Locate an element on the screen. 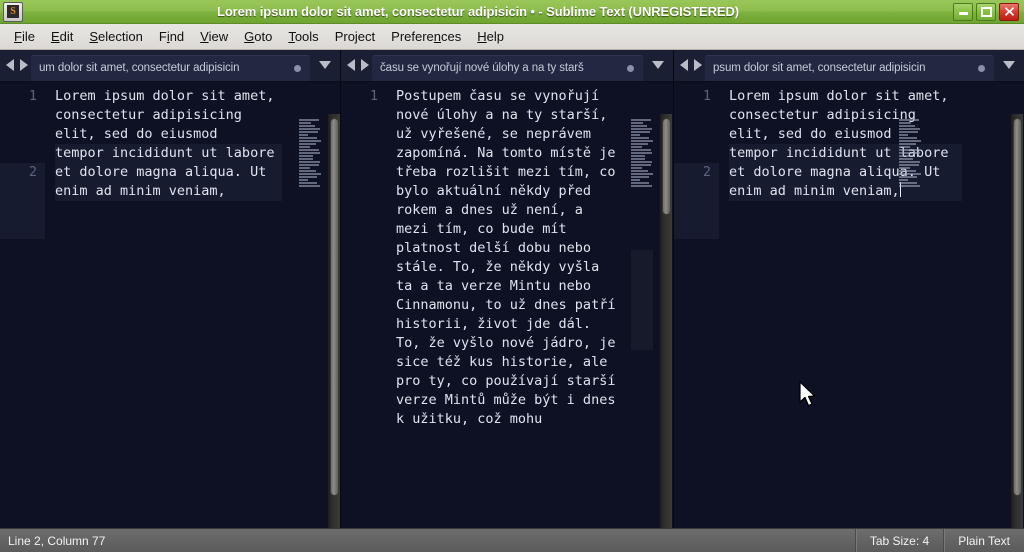 This screenshot has height=552, width=1024. app-icon: S is located at coordinates (13, 11).